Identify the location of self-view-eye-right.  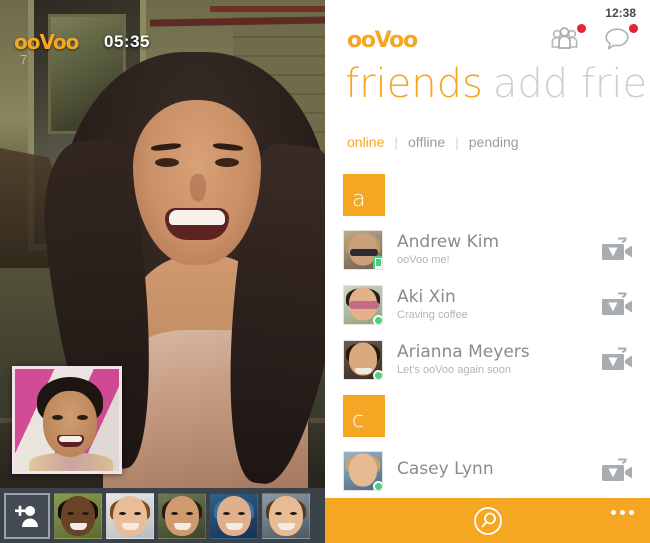
(82, 417).